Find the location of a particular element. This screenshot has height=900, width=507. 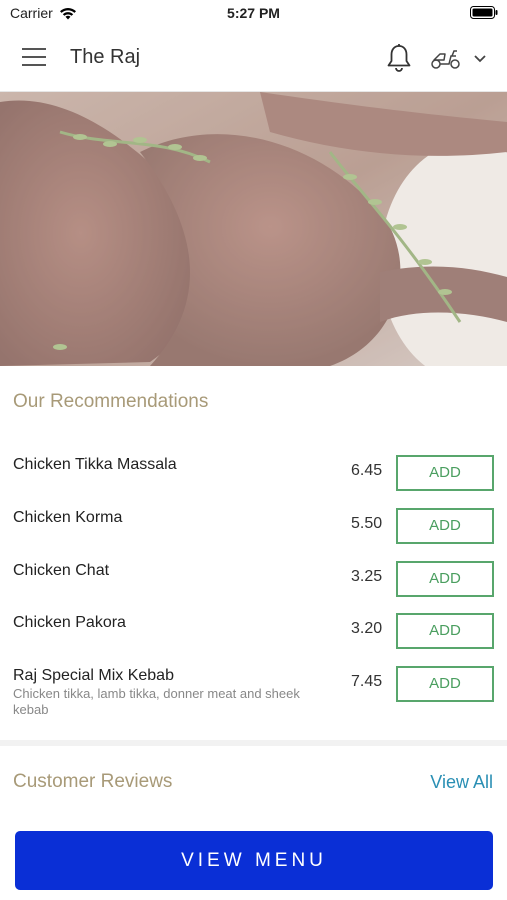

recommendations-title: Our Recommendations is located at coordinates (111, 401).